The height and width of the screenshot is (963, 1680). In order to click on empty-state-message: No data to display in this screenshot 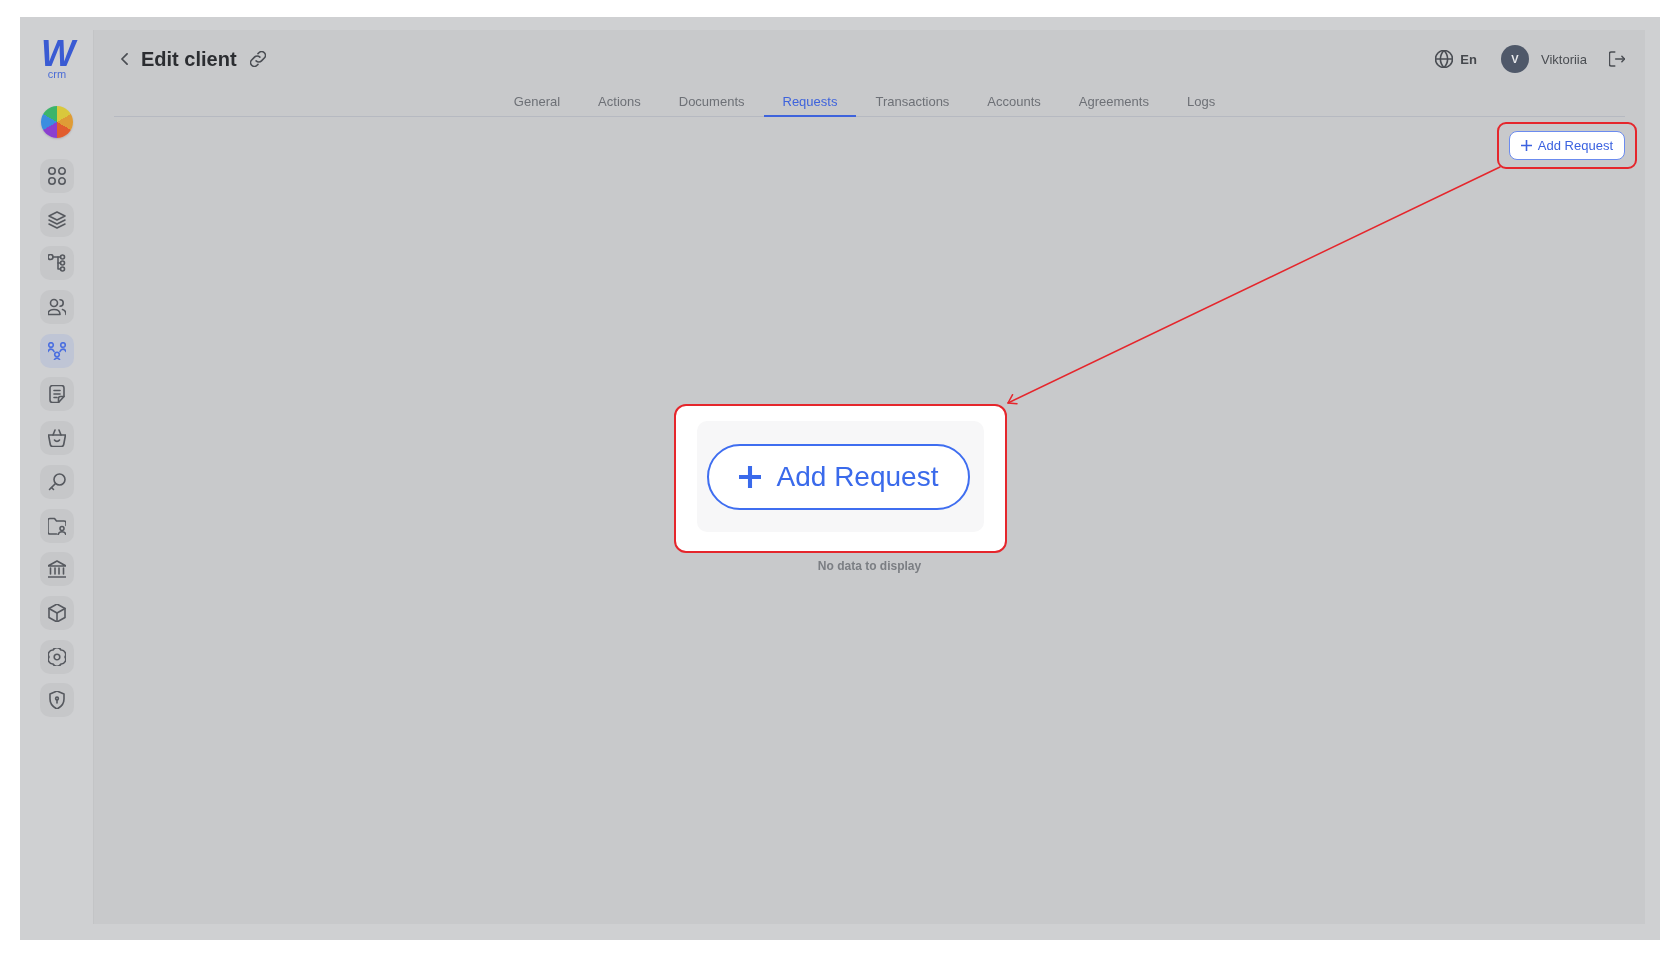, I will do `click(869, 566)`.